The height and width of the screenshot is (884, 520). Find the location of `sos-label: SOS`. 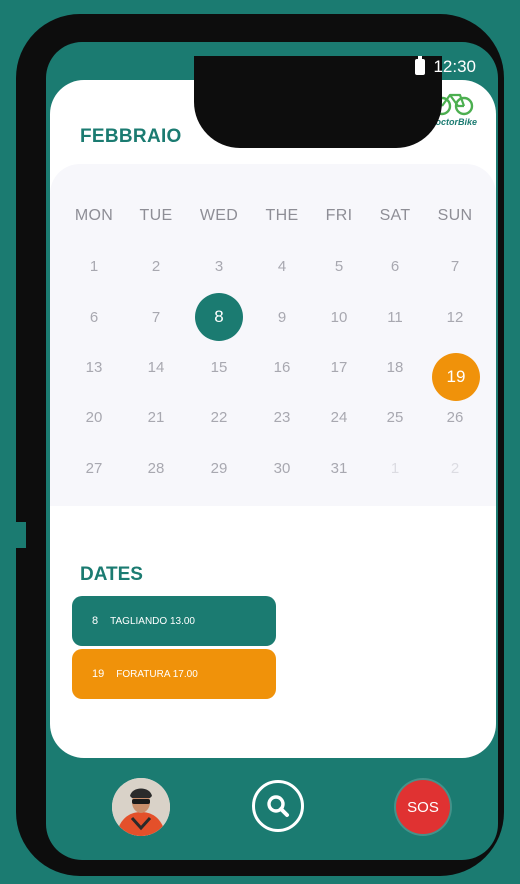

sos-label: SOS is located at coordinates (423, 807).